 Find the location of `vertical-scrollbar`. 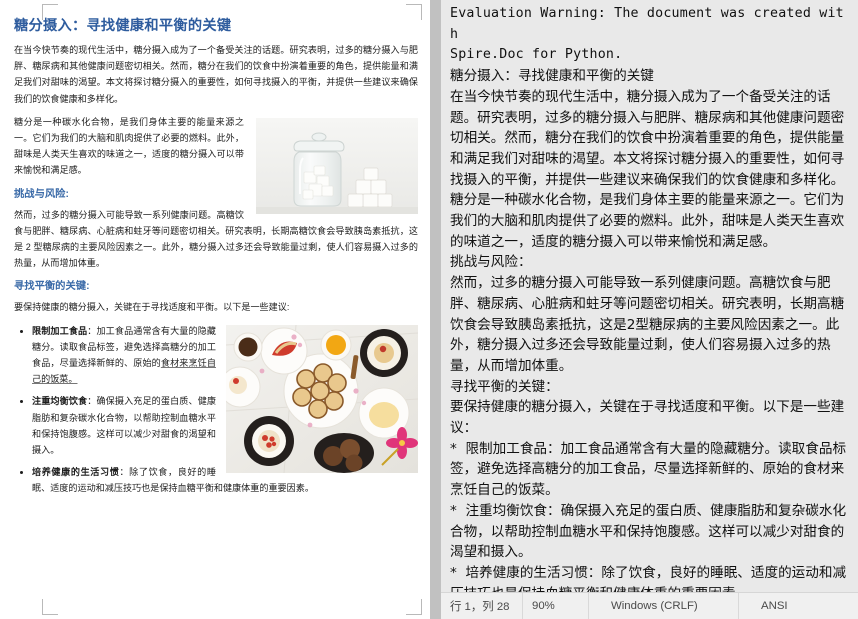

vertical-scrollbar is located at coordinates (435, 309).